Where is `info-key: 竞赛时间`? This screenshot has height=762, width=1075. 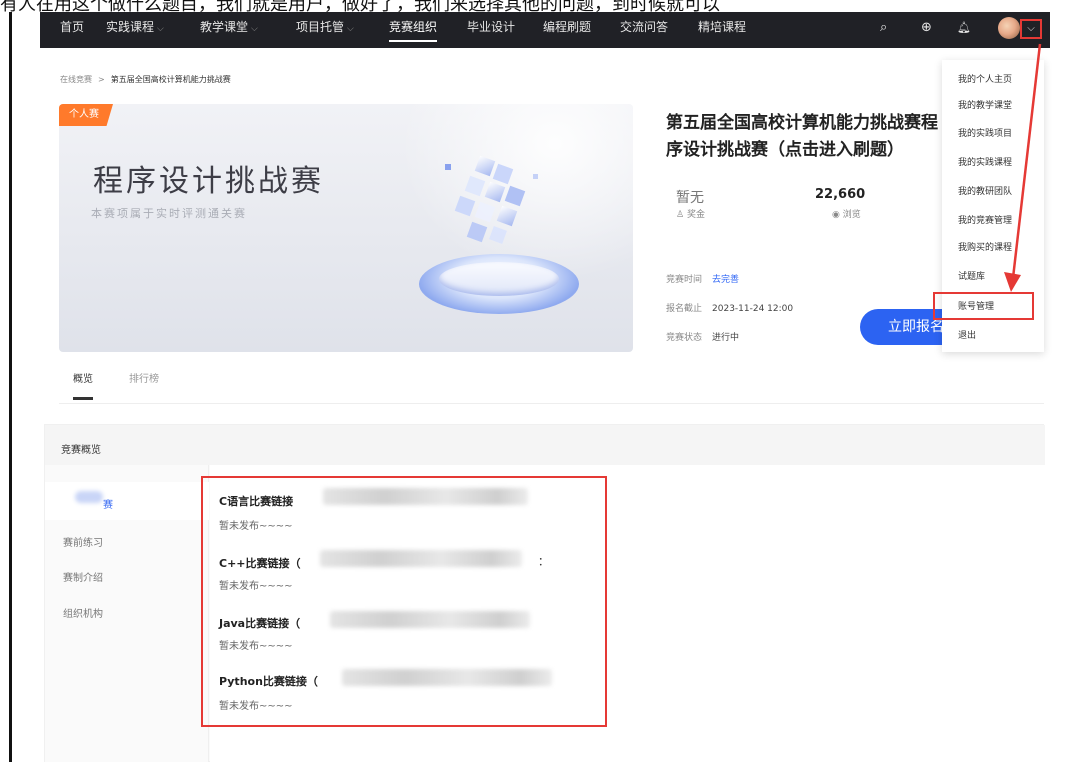 info-key: 竞赛时间 is located at coordinates (684, 280).